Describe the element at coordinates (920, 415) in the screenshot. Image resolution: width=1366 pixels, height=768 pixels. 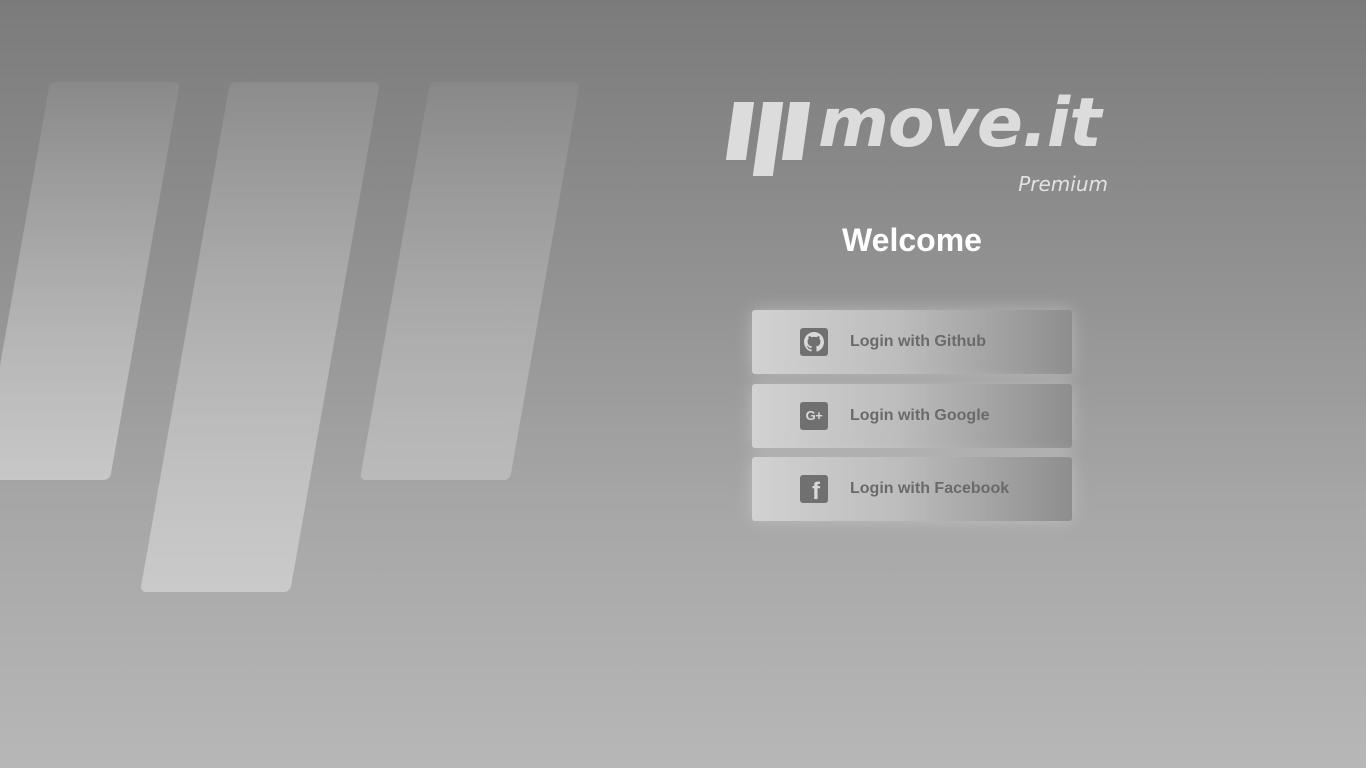
I see `login-google-label: Login with Google` at that location.